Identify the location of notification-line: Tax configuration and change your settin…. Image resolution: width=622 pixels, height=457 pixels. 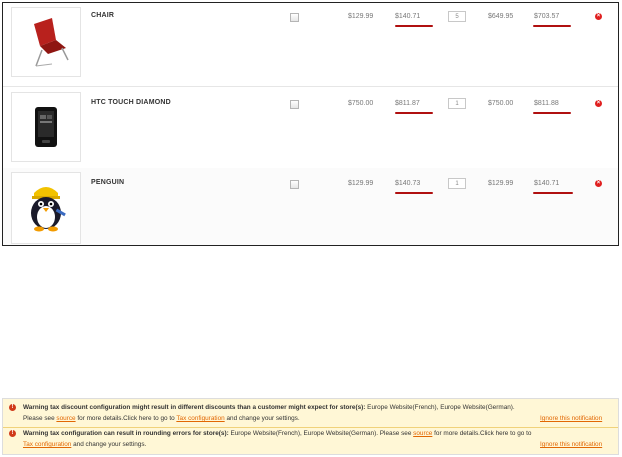
(84, 444).